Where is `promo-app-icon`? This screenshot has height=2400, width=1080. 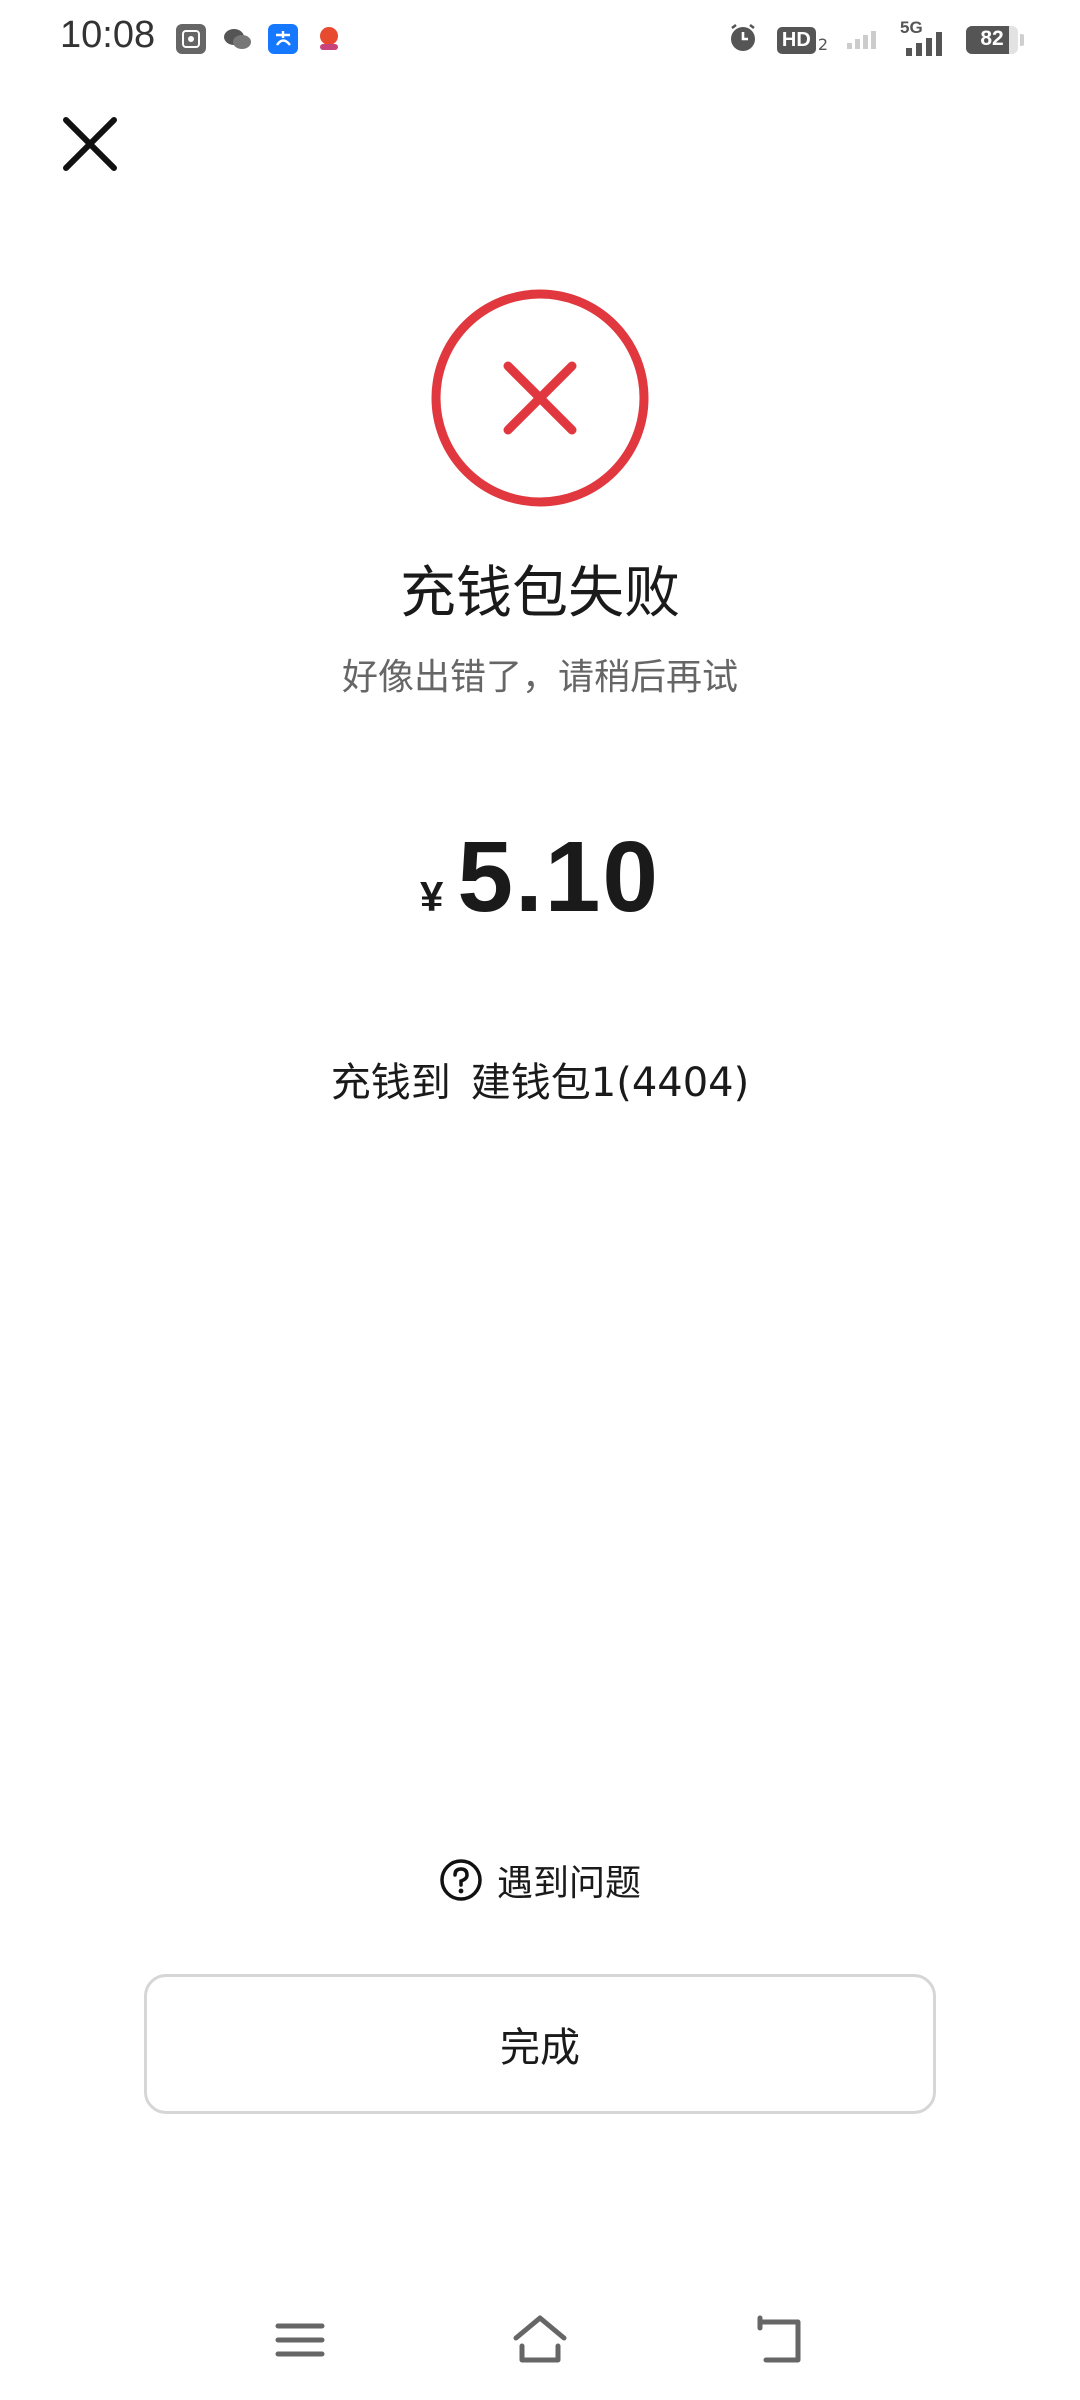 promo-app-icon is located at coordinates (329, 39).